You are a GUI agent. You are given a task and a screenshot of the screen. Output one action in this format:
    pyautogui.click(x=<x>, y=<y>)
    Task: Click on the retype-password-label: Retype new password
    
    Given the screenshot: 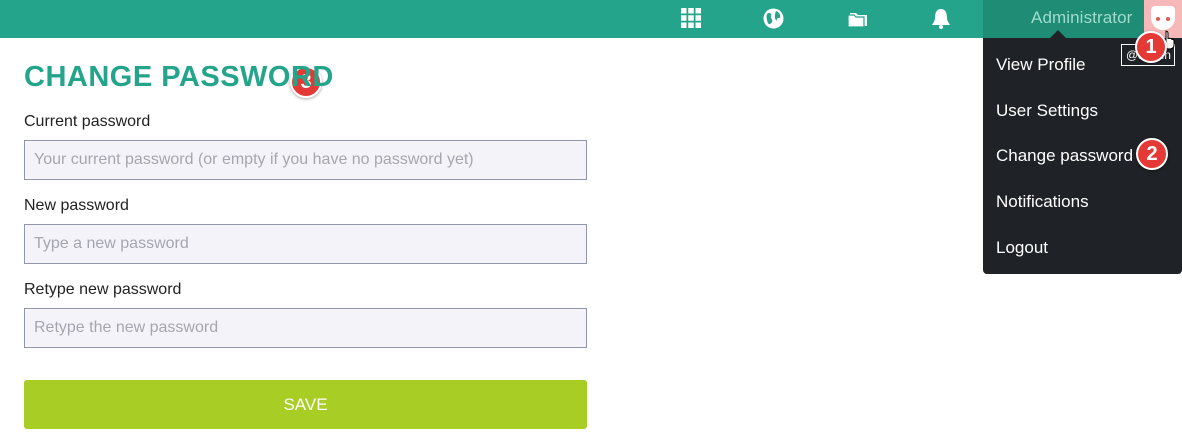 What is the action you would take?
    pyautogui.click(x=103, y=289)
    